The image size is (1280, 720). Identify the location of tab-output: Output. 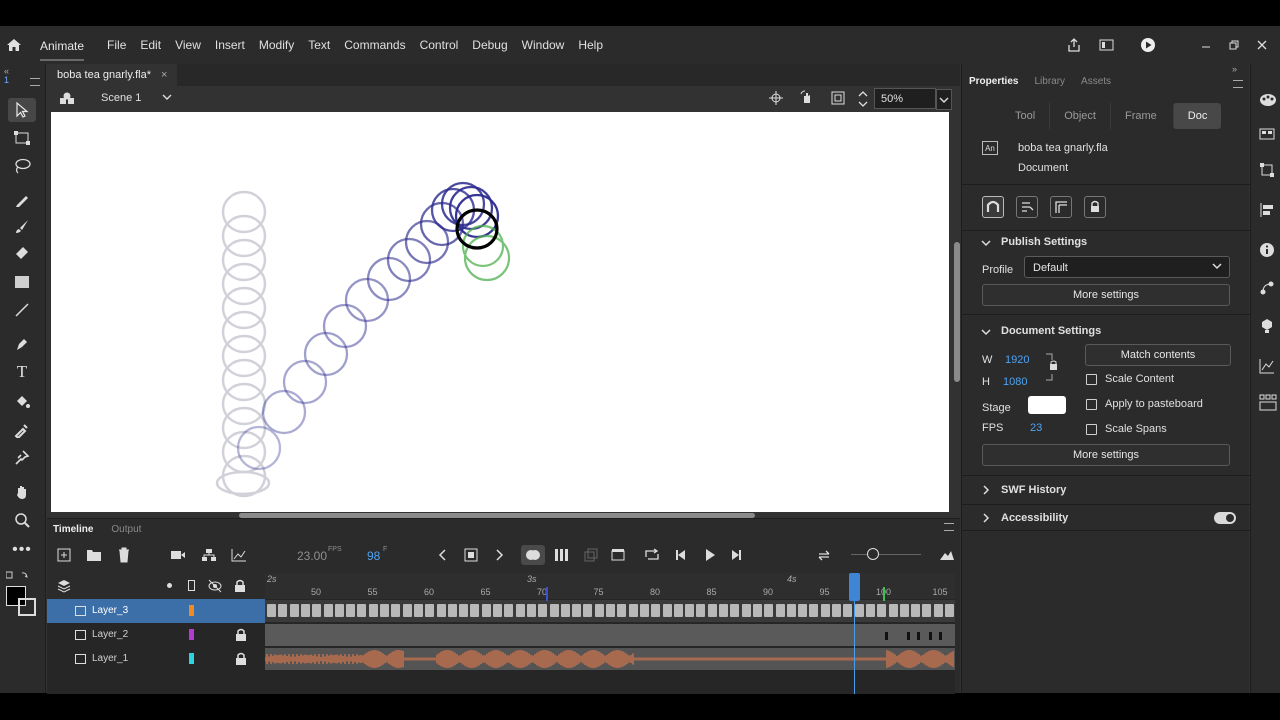
(126, 529).